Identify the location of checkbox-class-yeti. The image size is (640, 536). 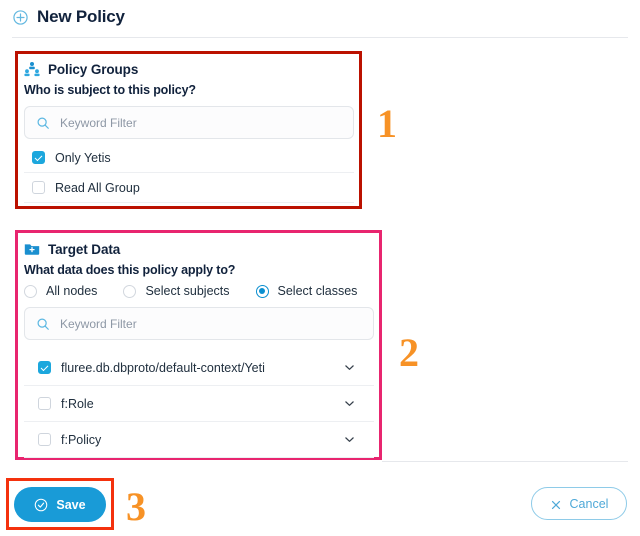
(44, 367).